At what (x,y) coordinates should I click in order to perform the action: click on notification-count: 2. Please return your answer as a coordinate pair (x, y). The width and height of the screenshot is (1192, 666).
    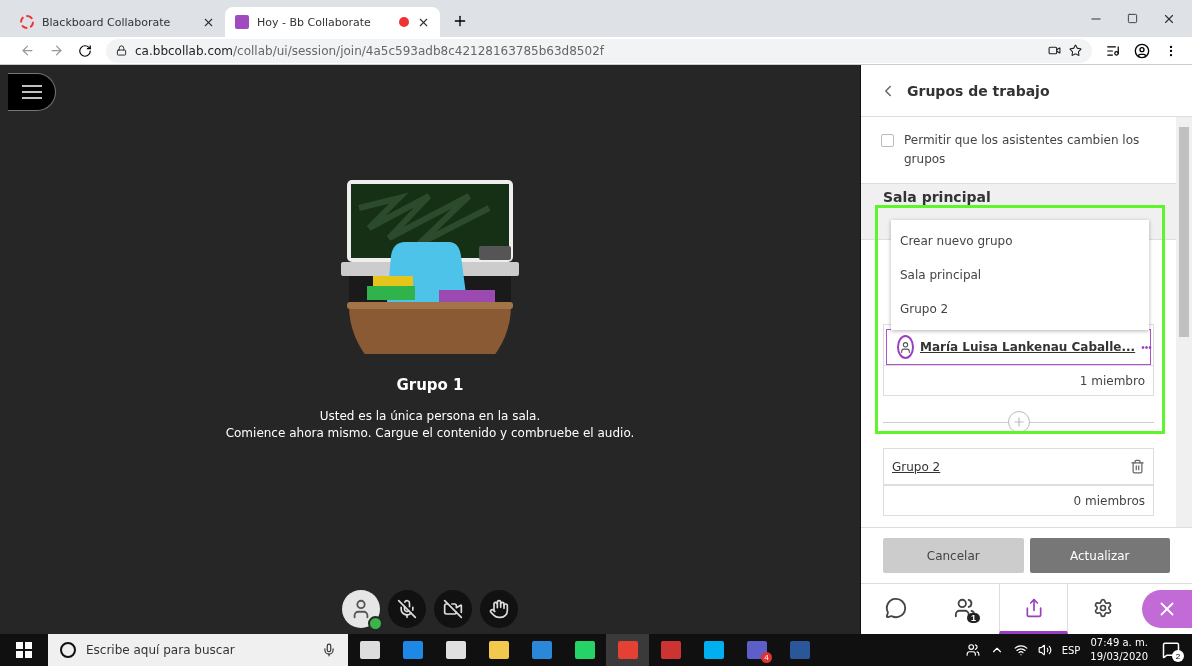
    Looking at the image, I should click on (1178, 656).